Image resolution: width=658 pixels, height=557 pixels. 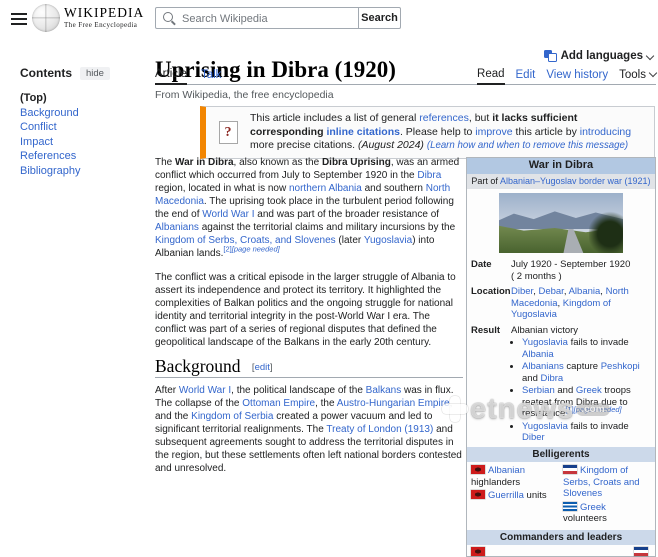 I want to click on text-span: War in Dibra, so click(x=204, y=162).